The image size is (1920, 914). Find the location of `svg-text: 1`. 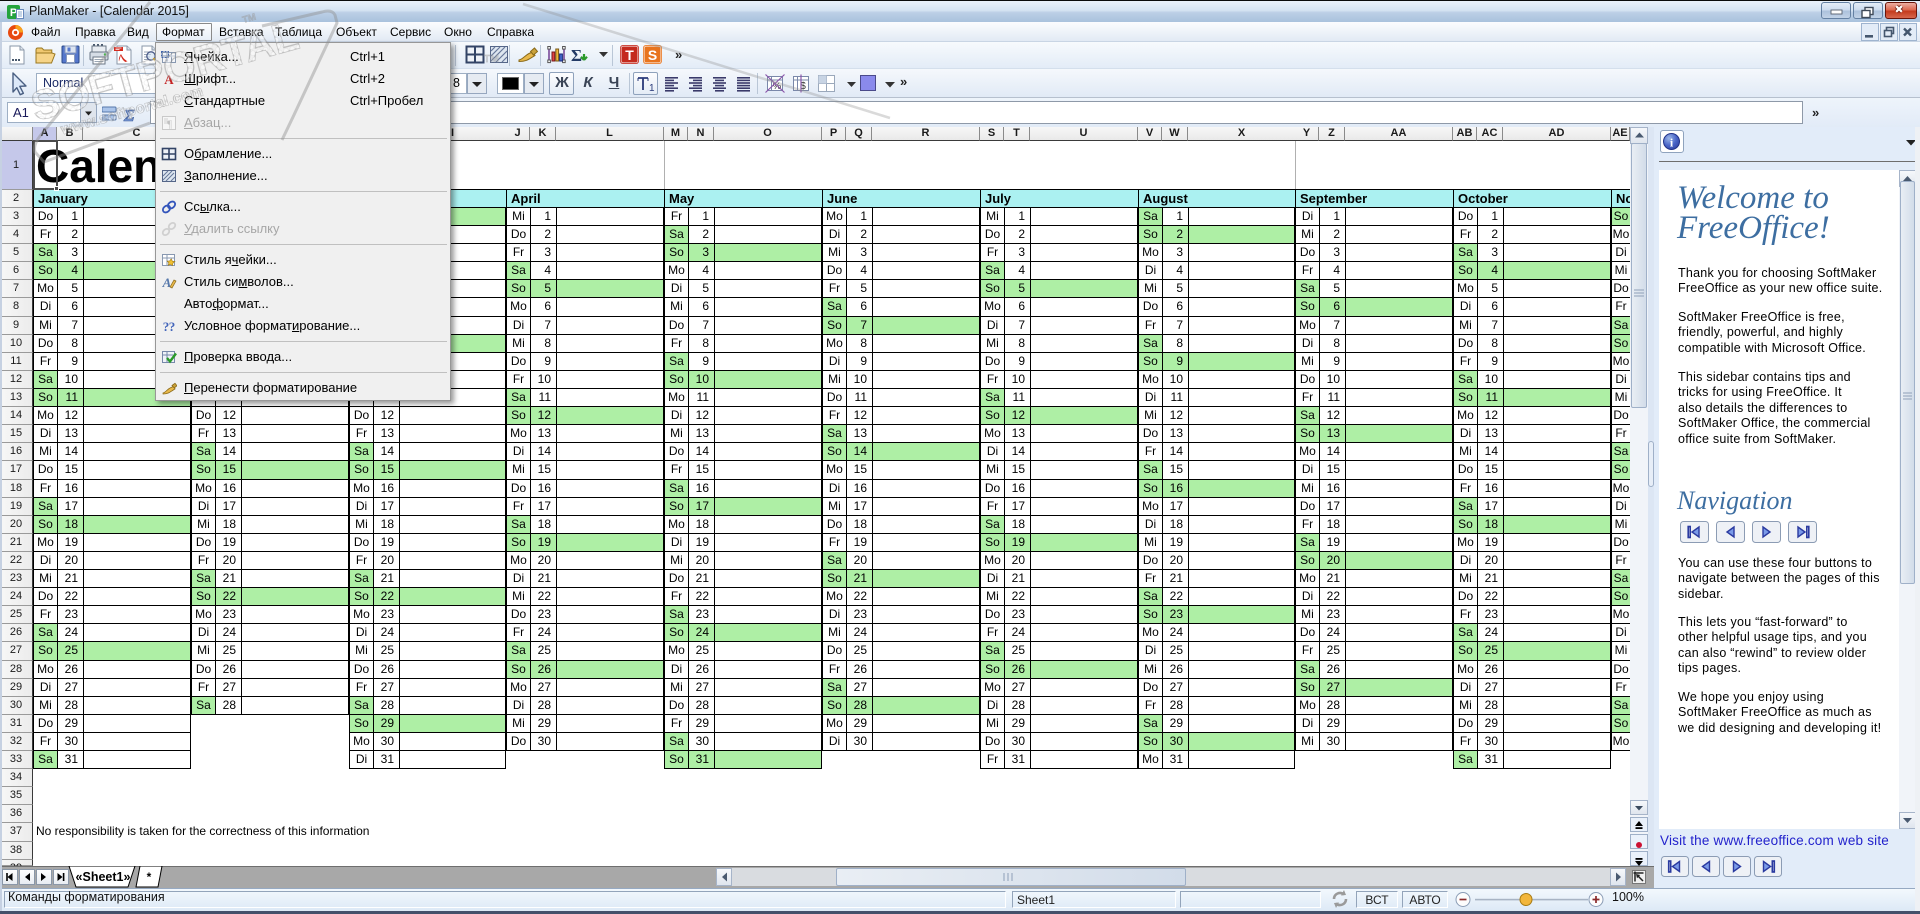

svg-text: 1 is located at coordinates (652, 88).